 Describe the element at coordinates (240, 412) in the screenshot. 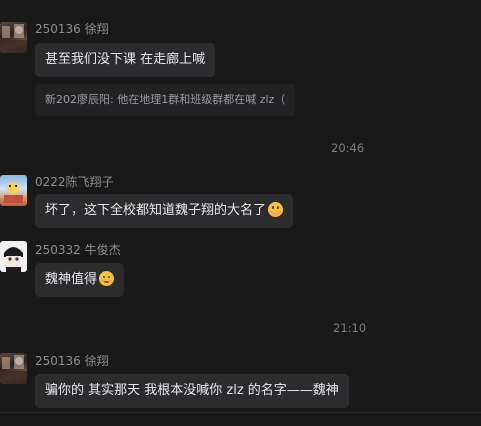

I see `divider` at that location.